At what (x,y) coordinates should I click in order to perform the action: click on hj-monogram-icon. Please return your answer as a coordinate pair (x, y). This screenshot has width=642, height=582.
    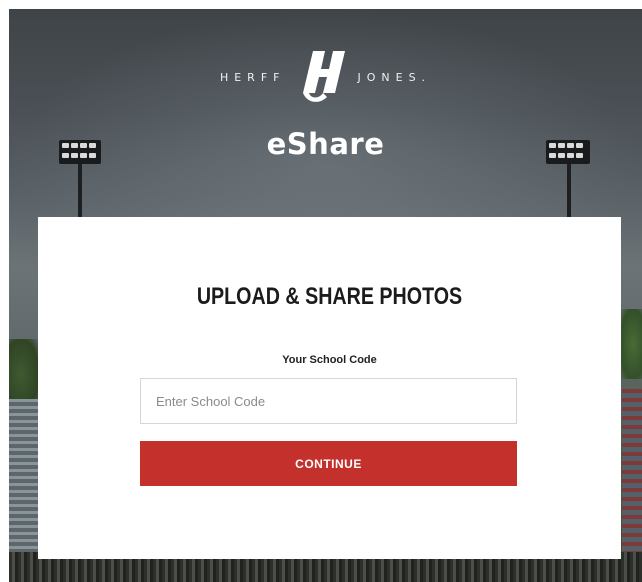
    Looking at the image, I should click on (324, 76).